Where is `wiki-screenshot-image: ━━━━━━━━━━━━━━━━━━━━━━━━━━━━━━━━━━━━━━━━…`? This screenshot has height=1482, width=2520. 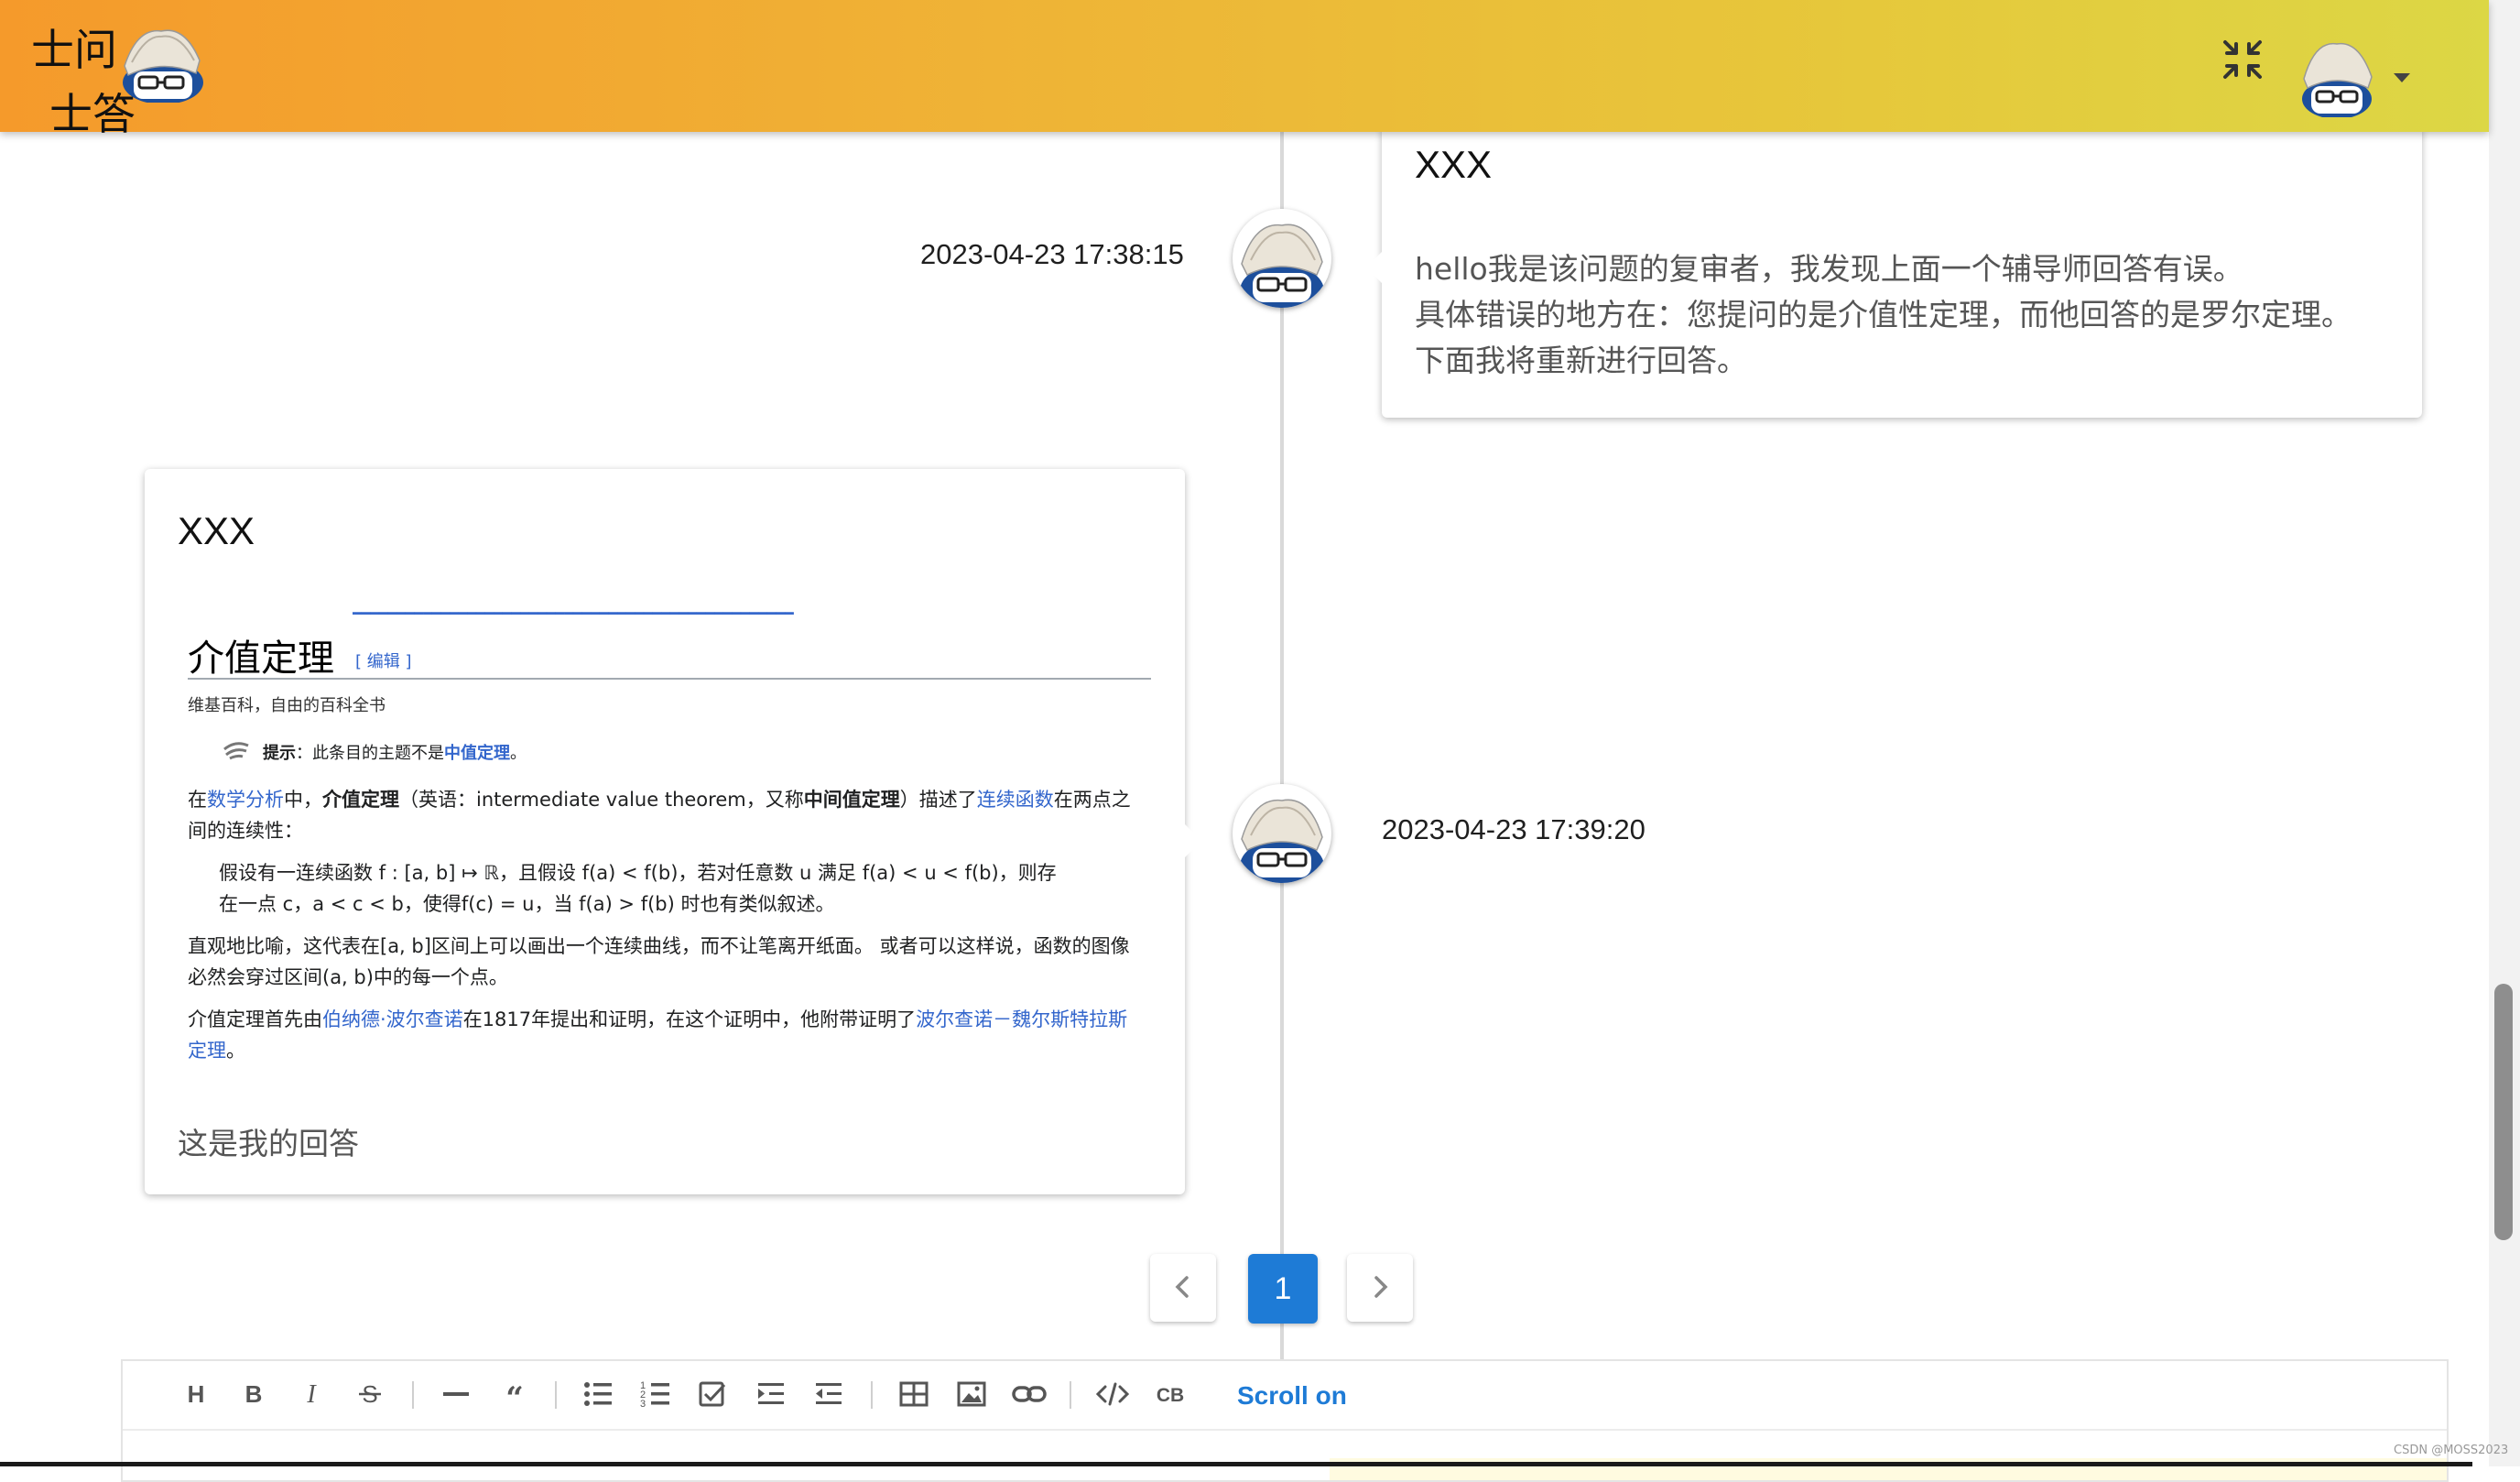
wiki-screenshot-image: ━━━━━━━━━━━━━━━━━━━━━━━━━━━━━━━━━━━━━━━━… is located at coordinates (669, 841).